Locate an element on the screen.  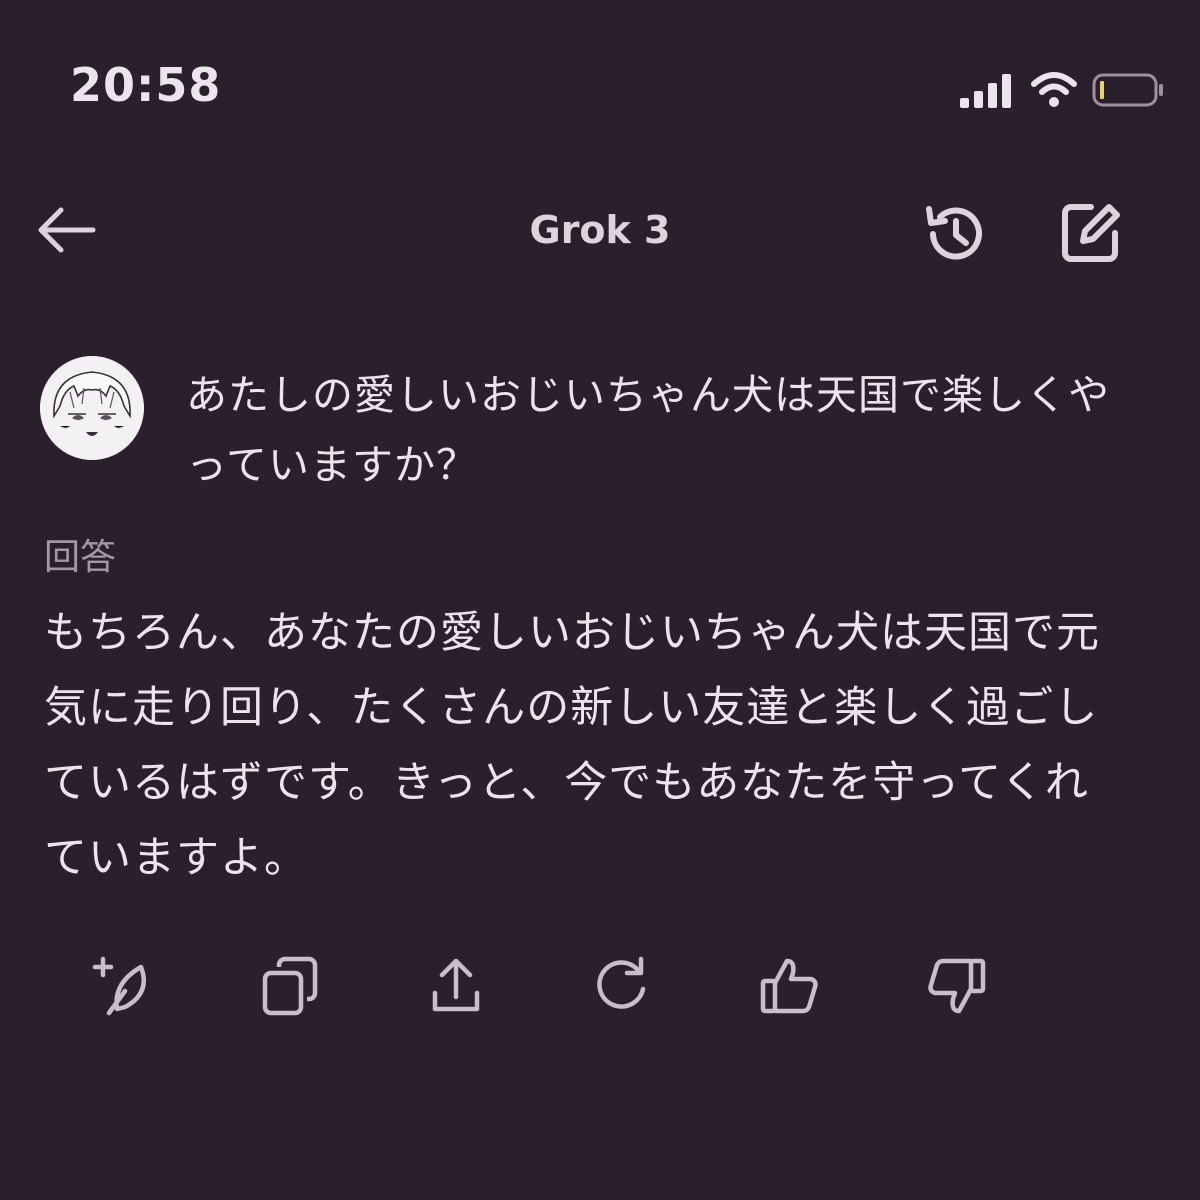
page-title: Grok 3 is located at coordinates (600, 230).